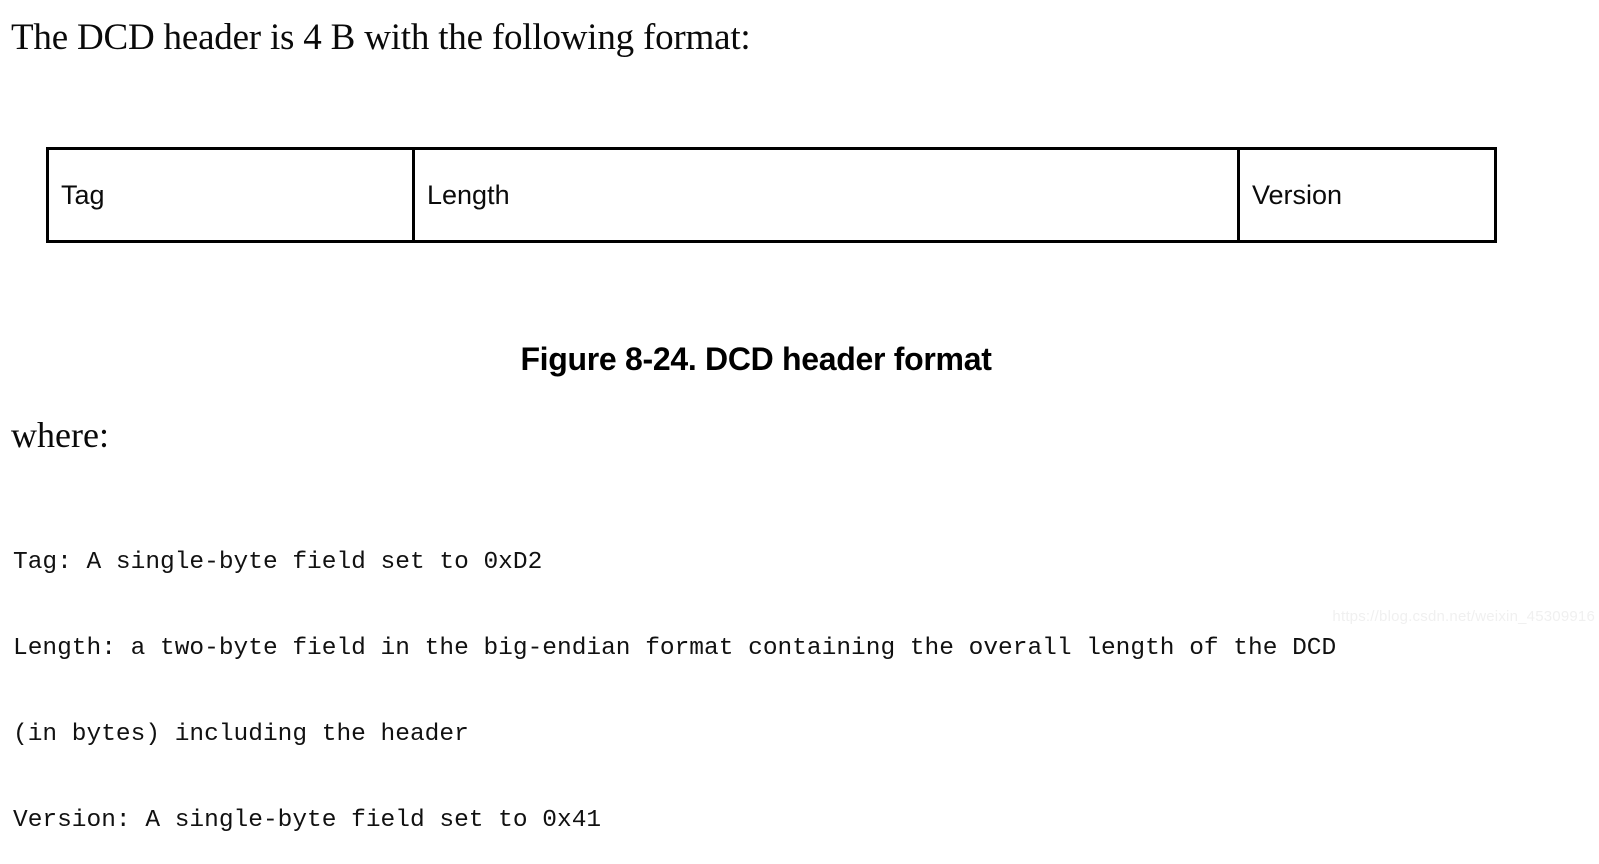  I want to click on diagram-field-tag: Tag, so click(232, 195).